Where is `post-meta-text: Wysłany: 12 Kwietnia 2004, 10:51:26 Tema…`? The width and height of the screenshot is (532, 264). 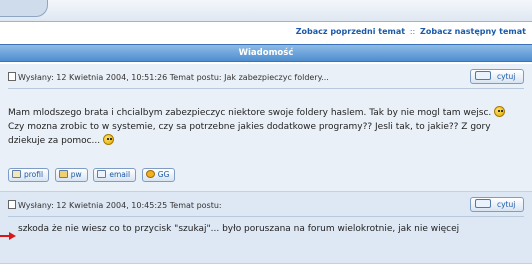 post-meta-text: Wysłany: 12 Kwietnia 2004, 10:51:26 Tema… is located at coordinates (173, 77).